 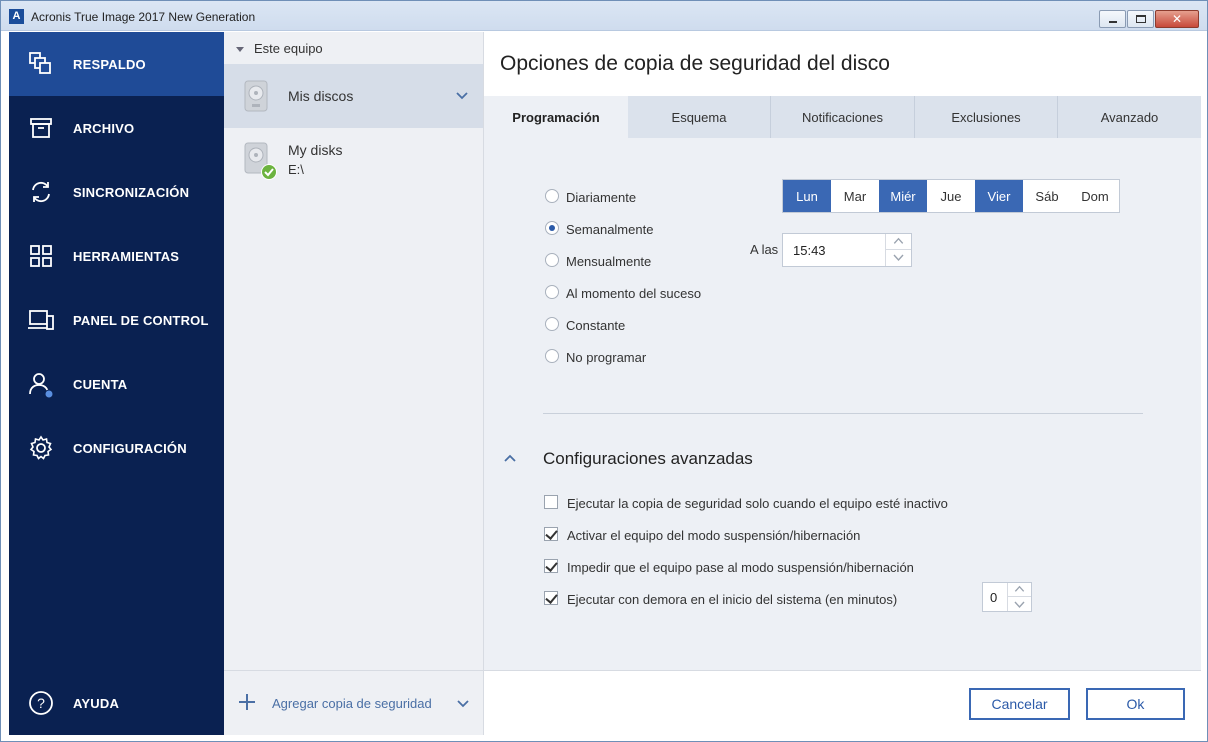 I want to click on nav-label-archive: ARCHIVO, so click(x=104, y=128).